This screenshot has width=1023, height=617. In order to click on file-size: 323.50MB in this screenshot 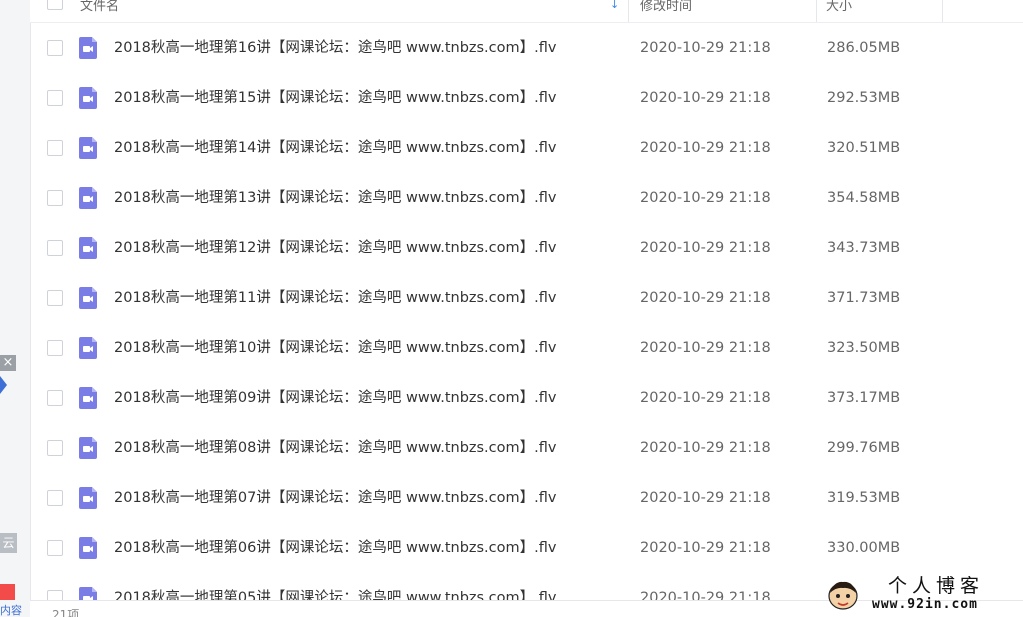, I will do `click(864, 348)`.